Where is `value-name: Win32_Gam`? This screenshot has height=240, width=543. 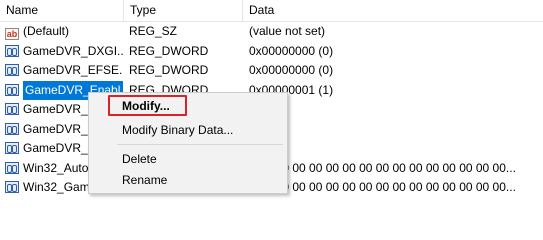 value-name: Win32_Gam is located at coordinates (56, 187).